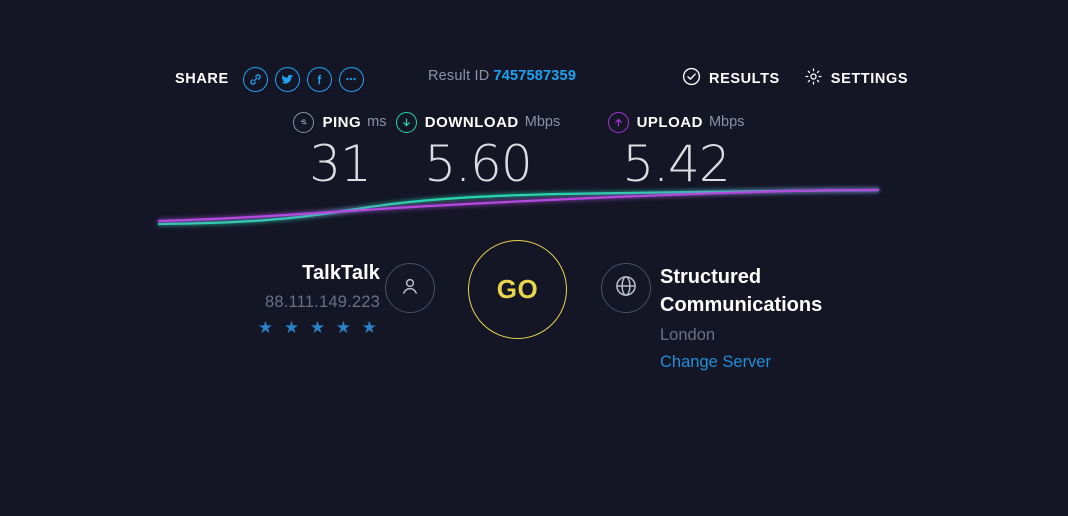  I want to click on globe-icon, so click(626, 288).